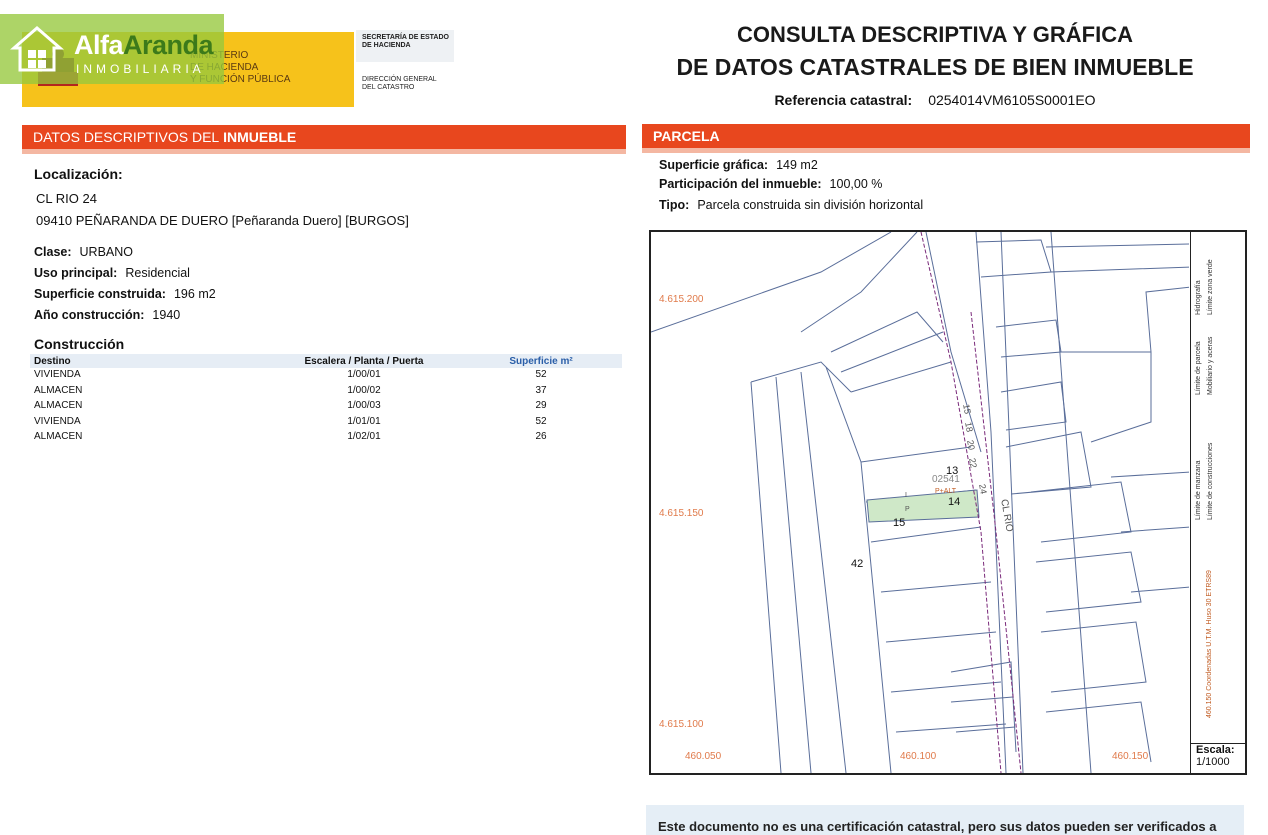 This screenshot has height=835, width=1268. What do you see at coordinates (324, 137) in the screenshot?
I see `section-header-descriptive: DATOS DESCRIPTIVOS DEL INMUEBLE` at bounding box center [324, 137].